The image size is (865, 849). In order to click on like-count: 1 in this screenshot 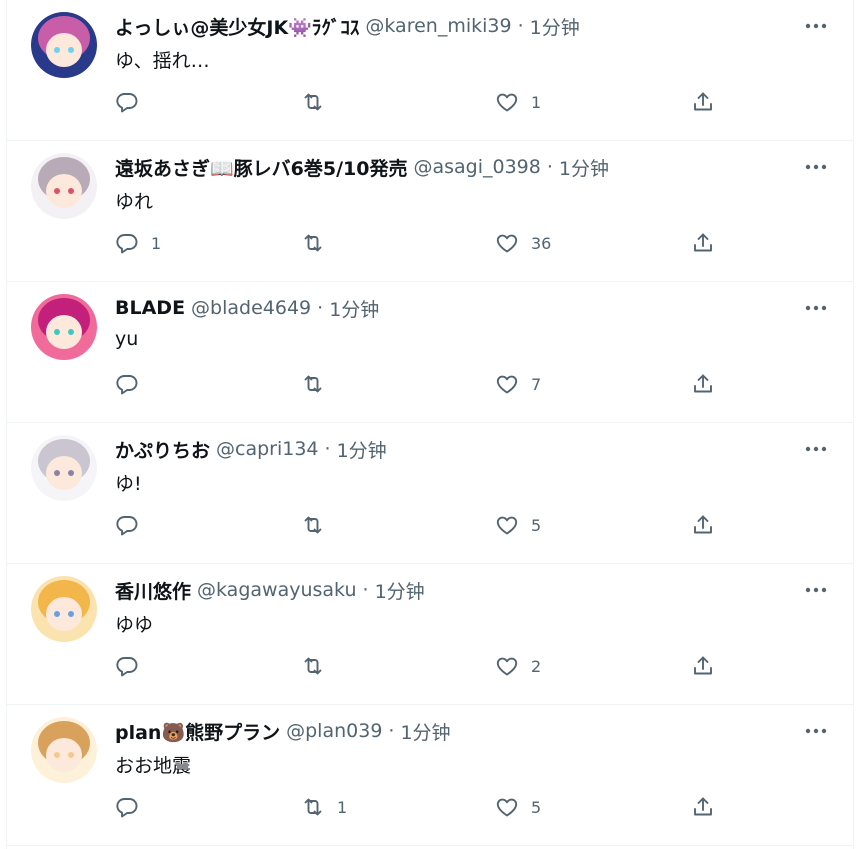, I will do `click(536, 102)`.